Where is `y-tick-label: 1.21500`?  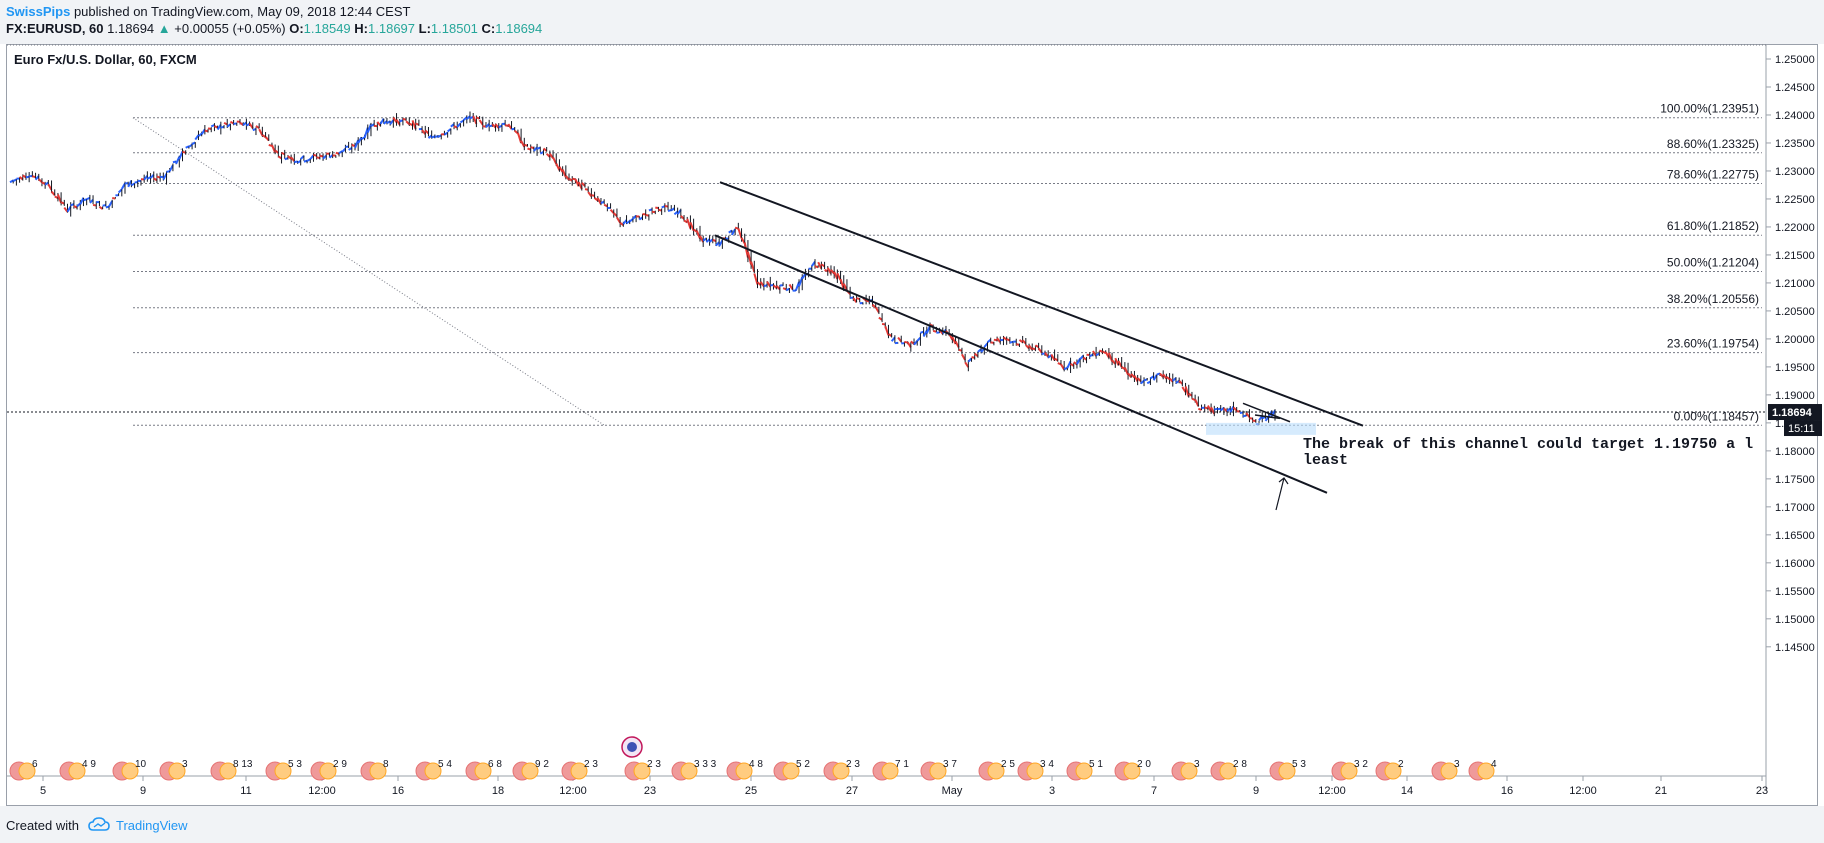
y-tick-label: 1.21500 is located at coordinates (1795, 256).